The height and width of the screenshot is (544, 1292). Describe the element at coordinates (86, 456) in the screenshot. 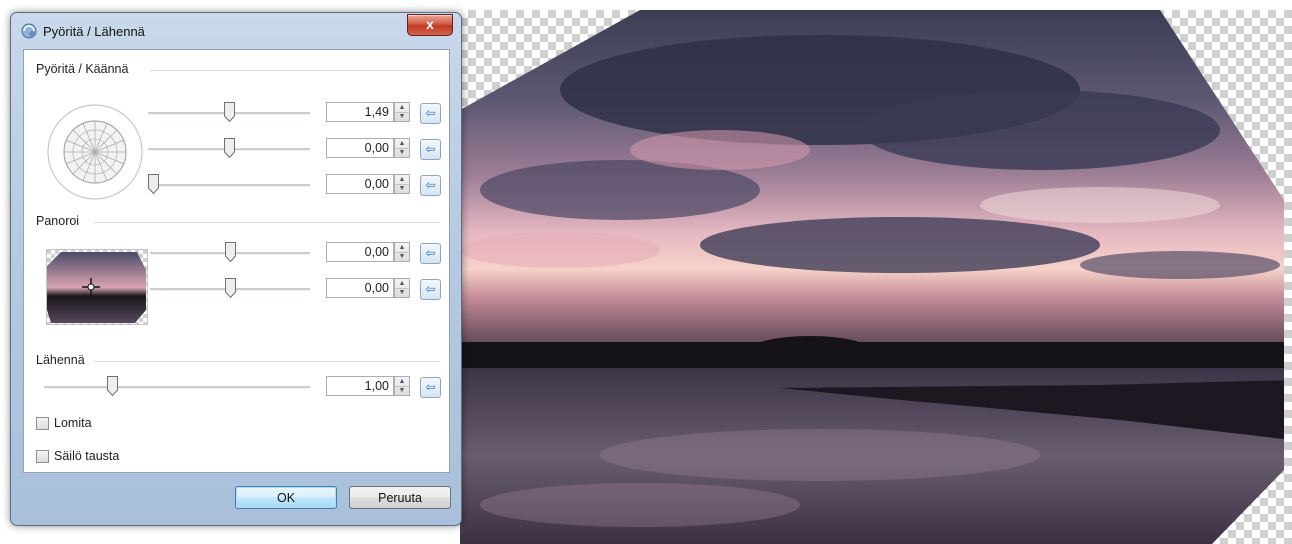

I see `keep-background-label: Säilö tausta` at that location.